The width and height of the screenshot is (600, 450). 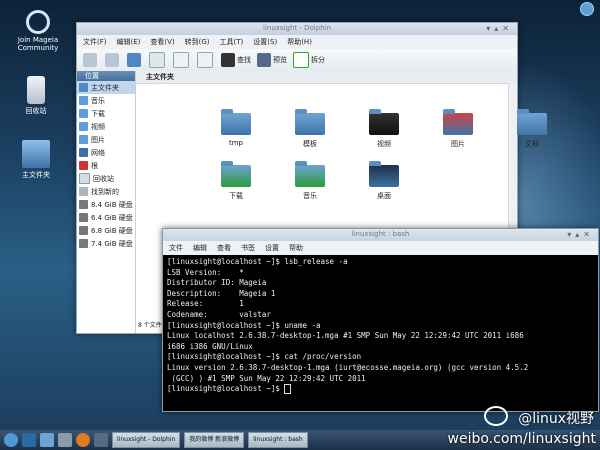 I want to click on place-label: 8.4 GiB 硬盘, so click(x=112, y=204).